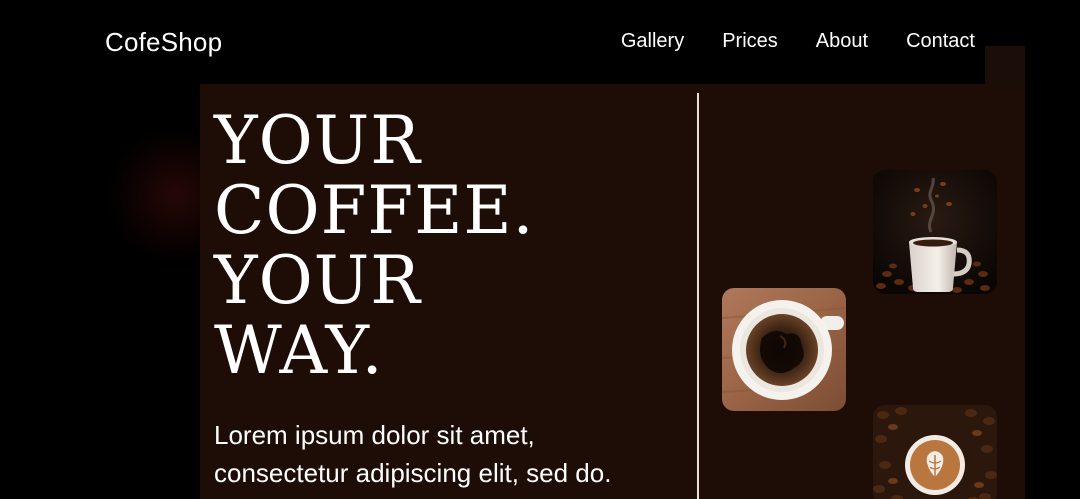 The image size is (1080, 499). I want to click on latte-art-illustration, so click(935, 452).